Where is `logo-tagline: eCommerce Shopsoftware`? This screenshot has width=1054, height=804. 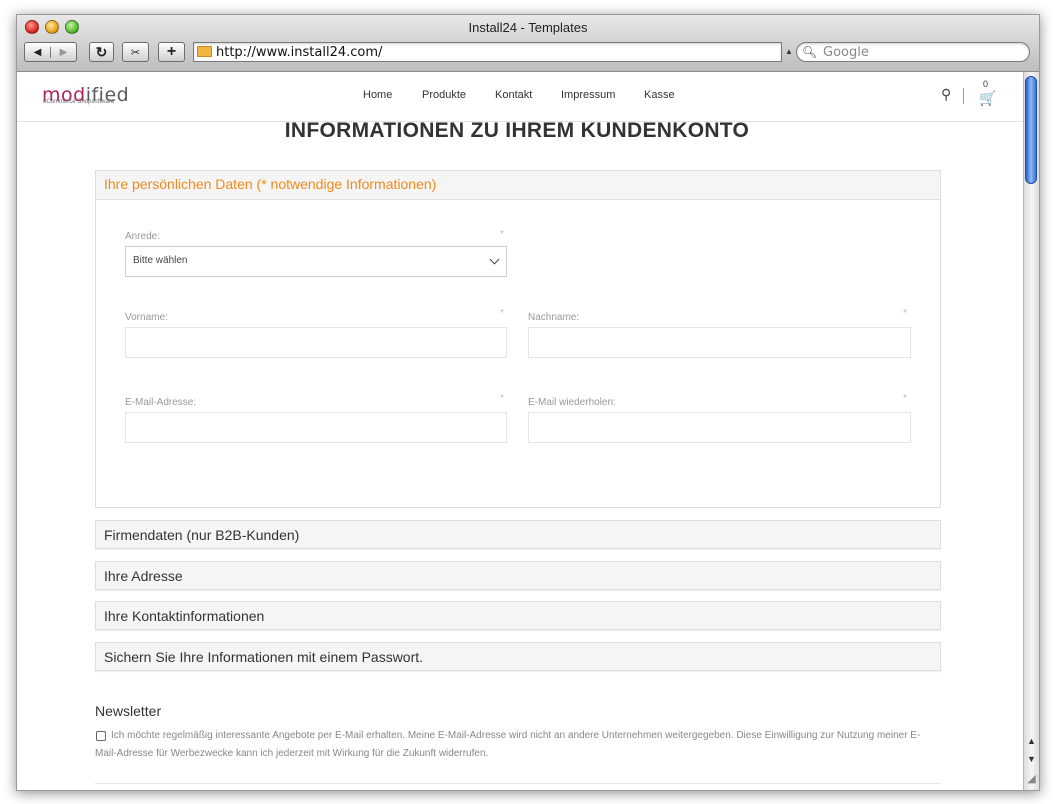 logo-tagline: eCommerce Shopsoftware is located at coordinates (79, 102).